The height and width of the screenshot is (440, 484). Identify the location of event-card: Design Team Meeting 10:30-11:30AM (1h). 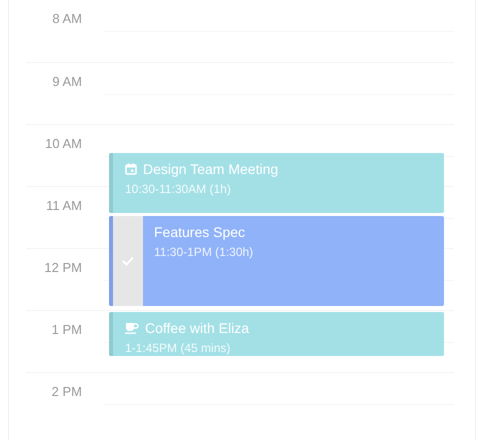
(276, 183).